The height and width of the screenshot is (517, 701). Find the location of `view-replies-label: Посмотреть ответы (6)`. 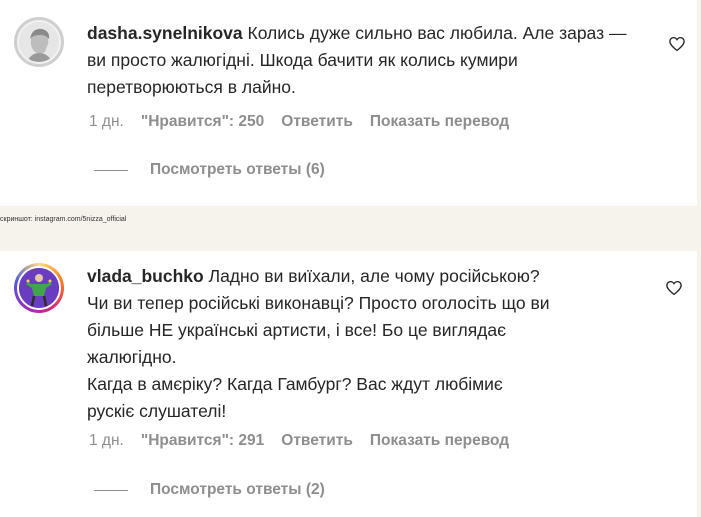

view-replies-label: Посмотреть ответы (6) is located at coordinates (237, 169).